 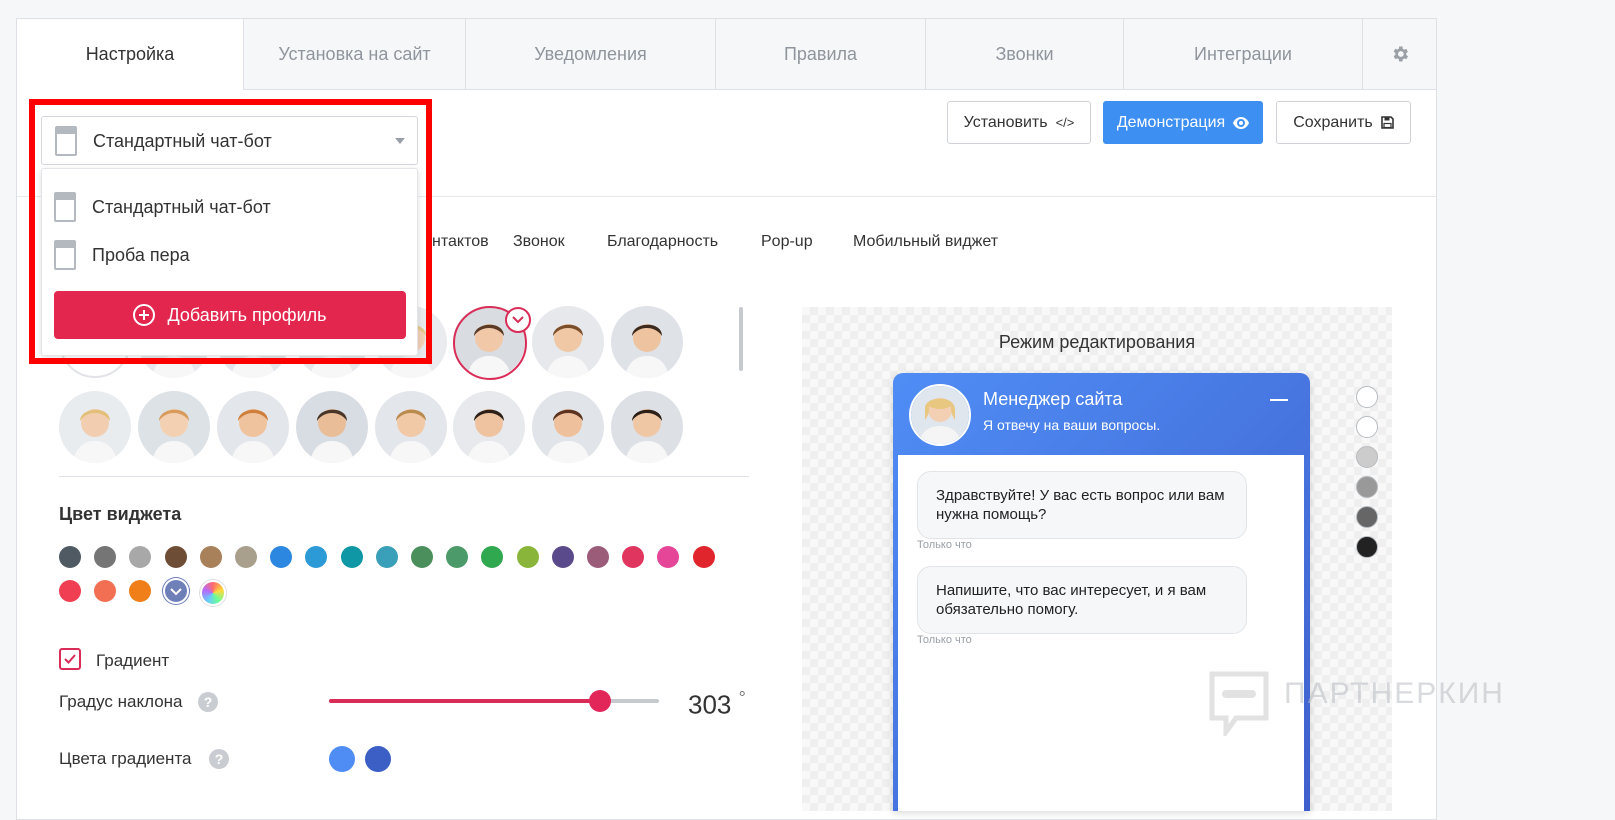 What do you see at coordinates (518, 320) in the screenshot?
I see `selected-check-icon` at bounding box center [518, 320].